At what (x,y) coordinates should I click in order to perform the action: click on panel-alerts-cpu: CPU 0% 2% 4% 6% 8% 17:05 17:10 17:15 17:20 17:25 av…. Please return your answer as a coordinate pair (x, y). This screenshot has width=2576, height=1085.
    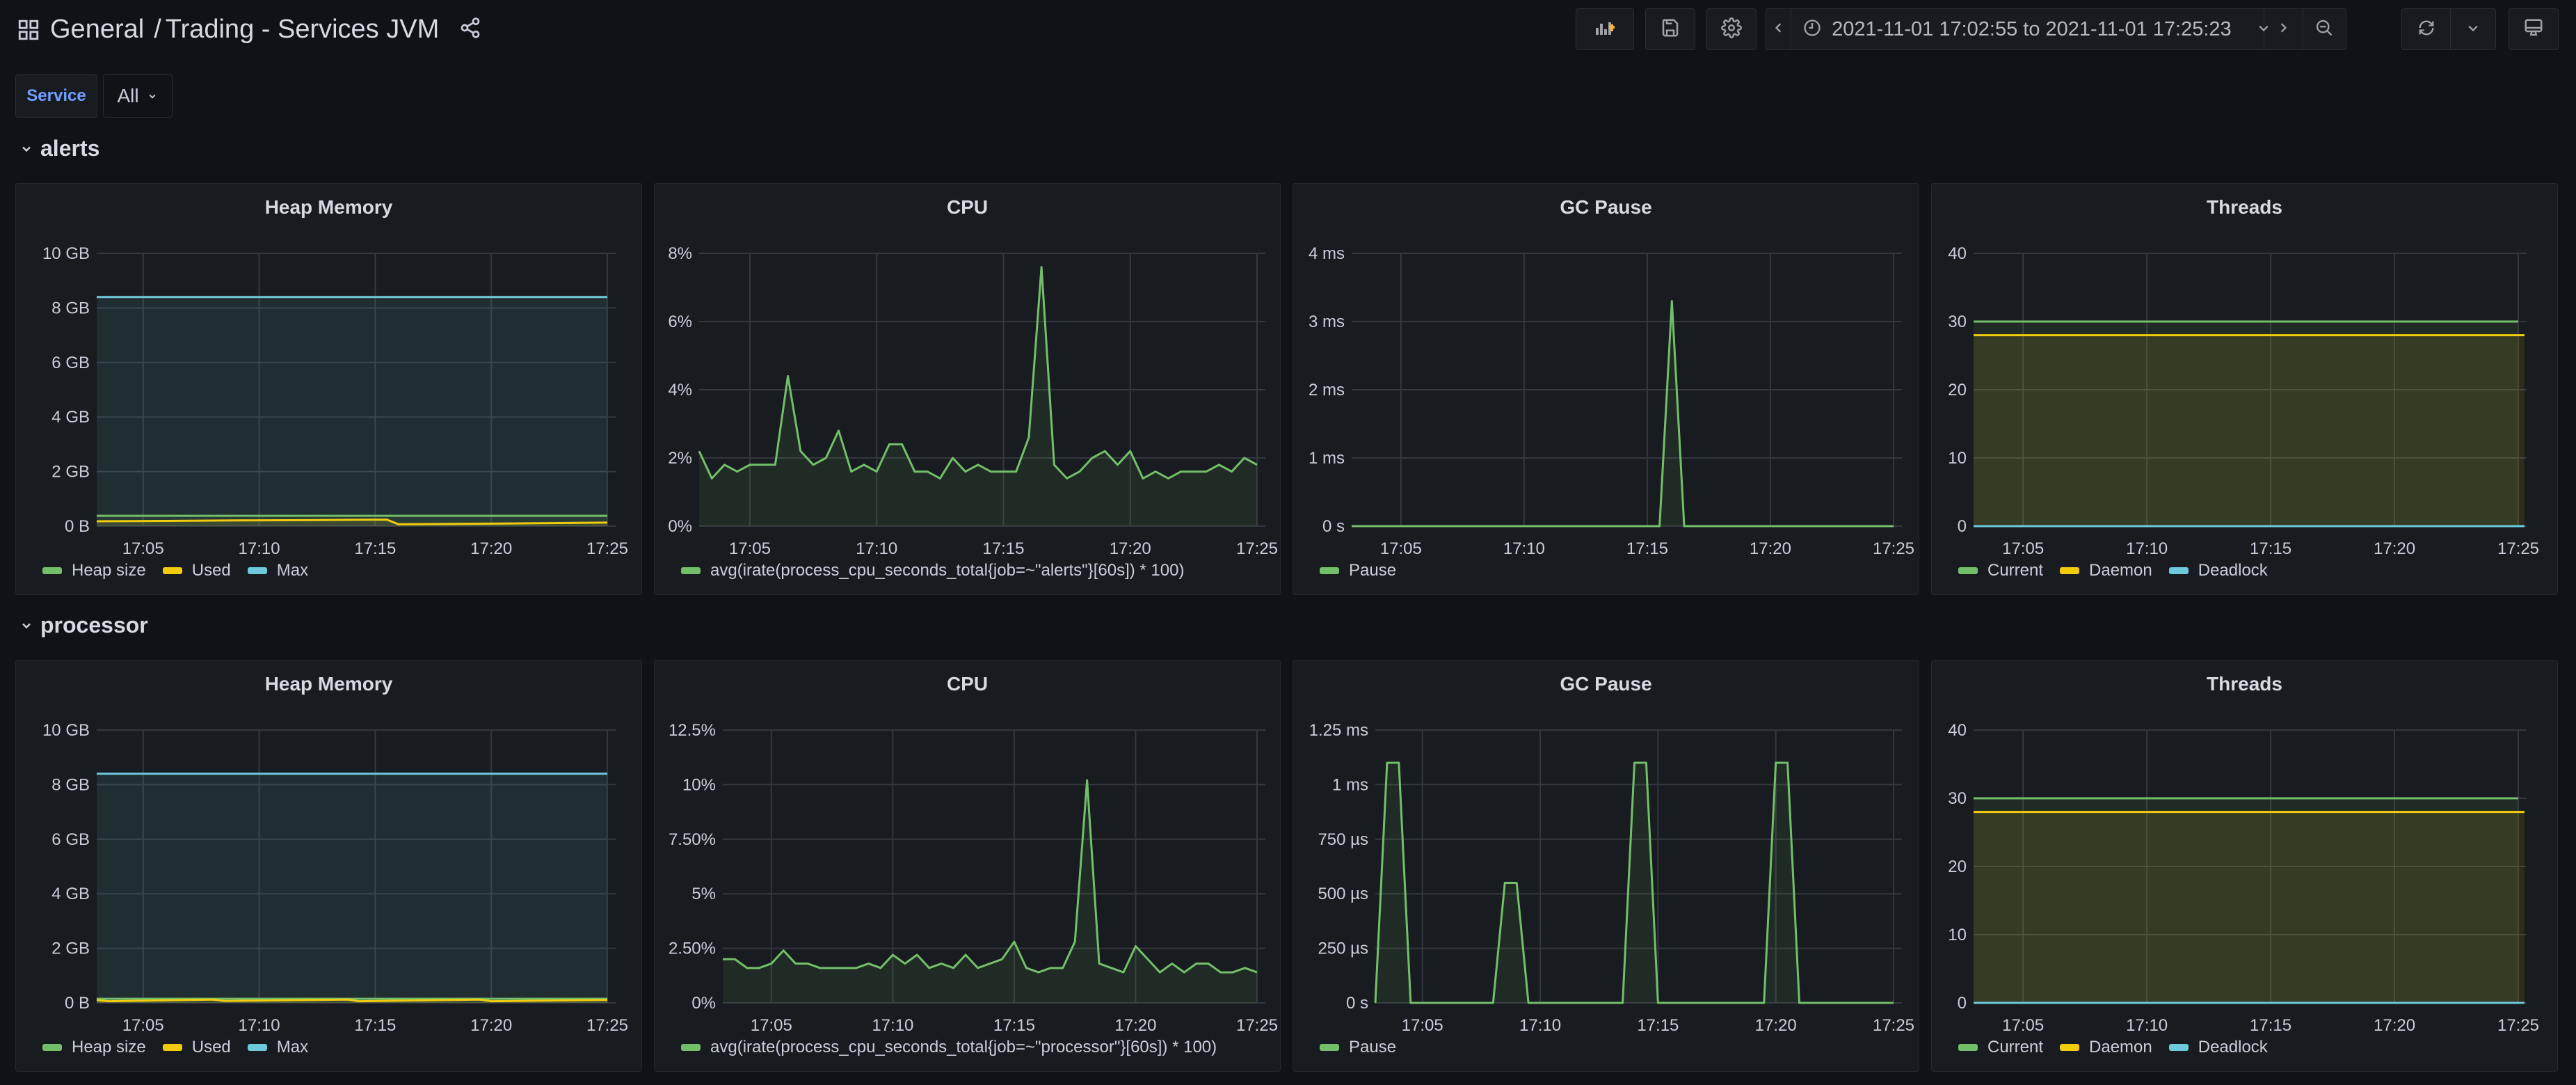
    Looking at the image, I should click on (967, 389).